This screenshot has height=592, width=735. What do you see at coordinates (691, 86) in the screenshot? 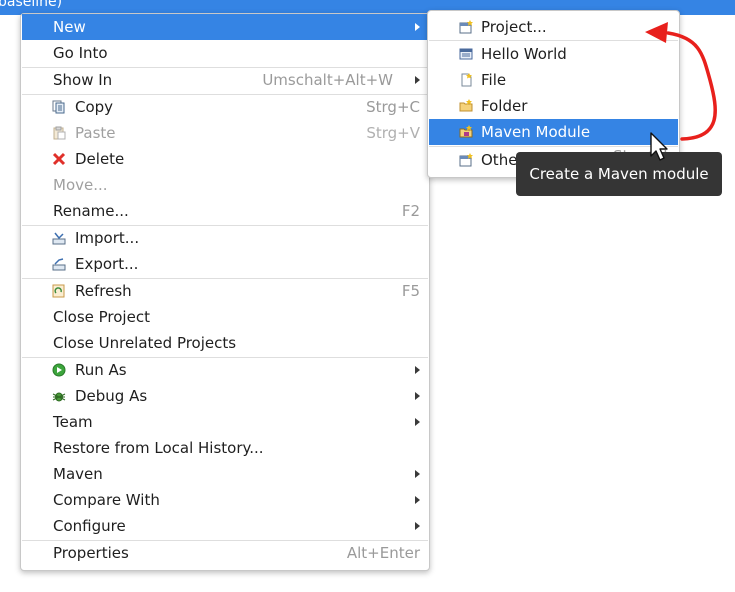
I see `annotation-arrow` at bounding box center [691, 86].